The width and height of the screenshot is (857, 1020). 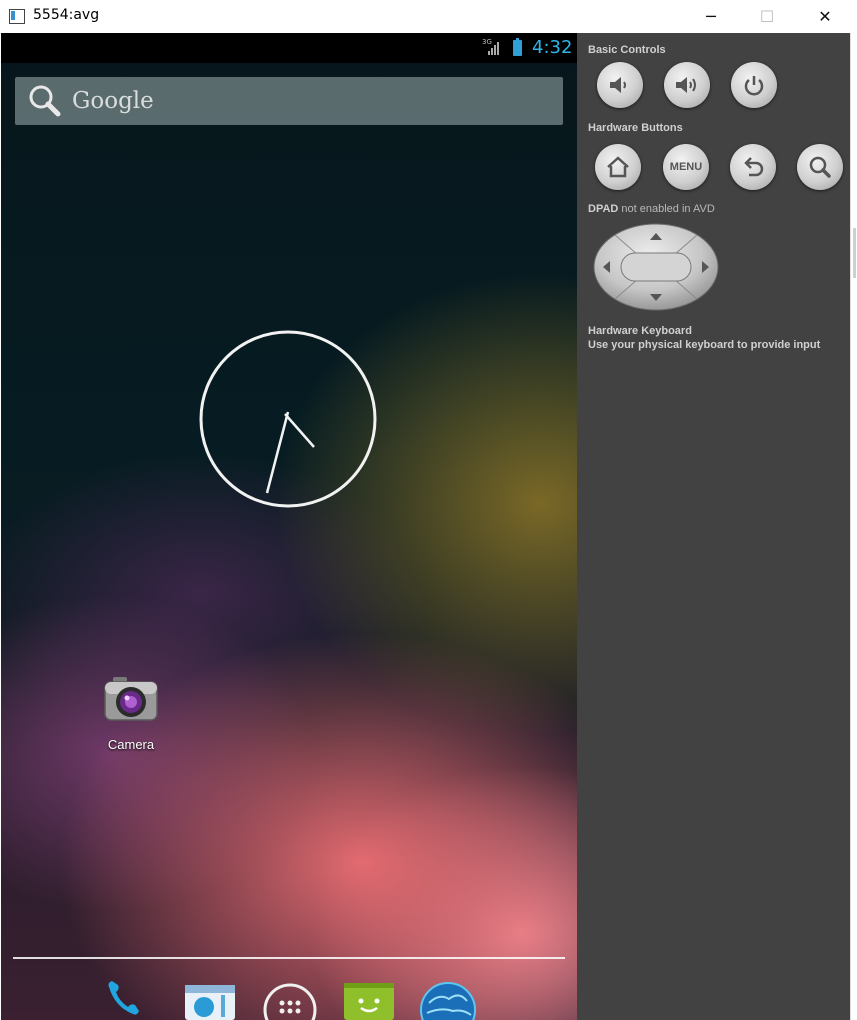 I want to click on play-store-icon, so click(x=369, y=1000).